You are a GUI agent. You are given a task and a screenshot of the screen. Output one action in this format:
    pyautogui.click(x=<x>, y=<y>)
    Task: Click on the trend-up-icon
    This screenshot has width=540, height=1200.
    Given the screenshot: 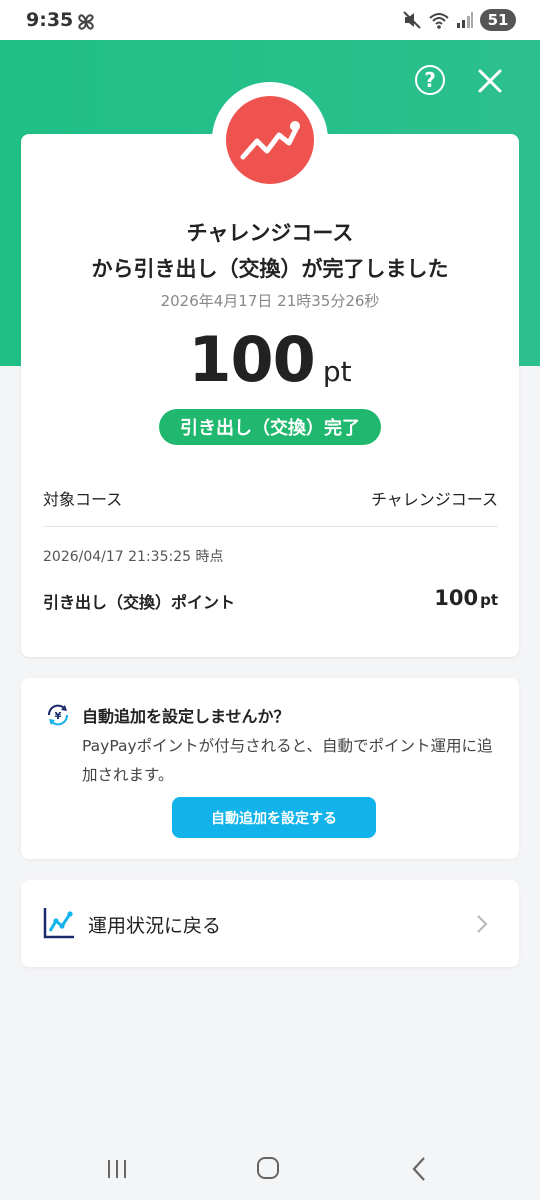 What is the action you would take?
    pyautogui.click(x=270, y=140)
    